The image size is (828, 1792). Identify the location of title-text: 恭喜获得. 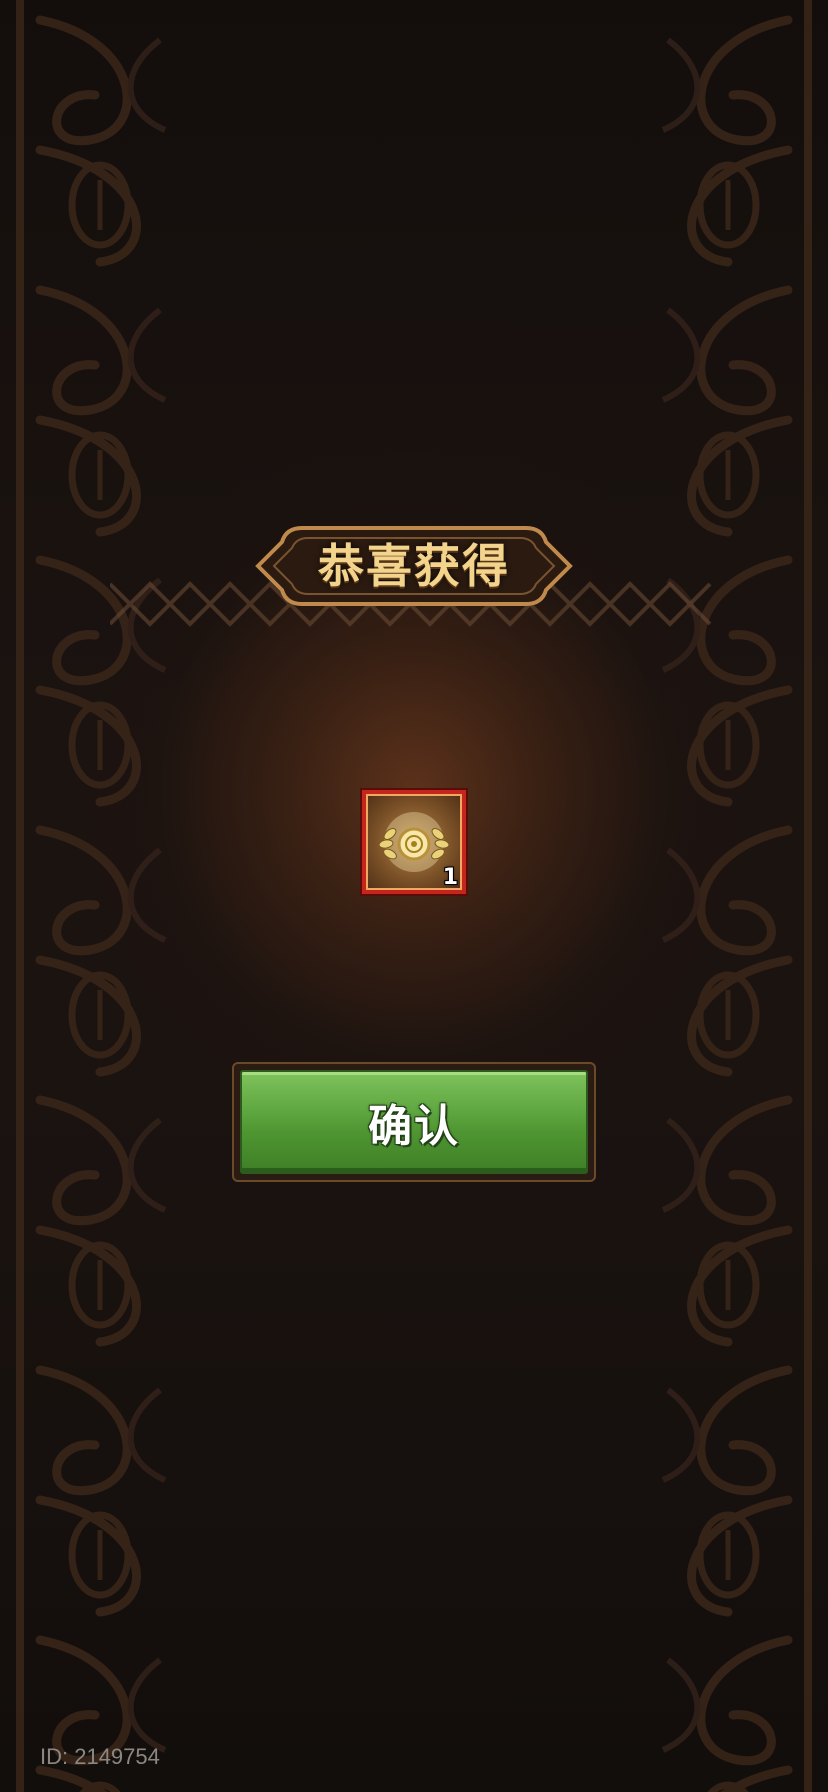
(414, 566).